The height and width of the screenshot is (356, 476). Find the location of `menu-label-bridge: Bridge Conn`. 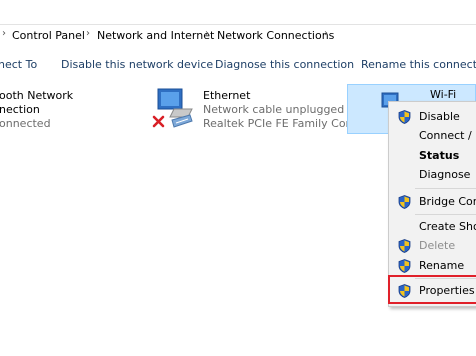

menu-label-bridge: Bridge Conn is located at coordinates (447, 201).